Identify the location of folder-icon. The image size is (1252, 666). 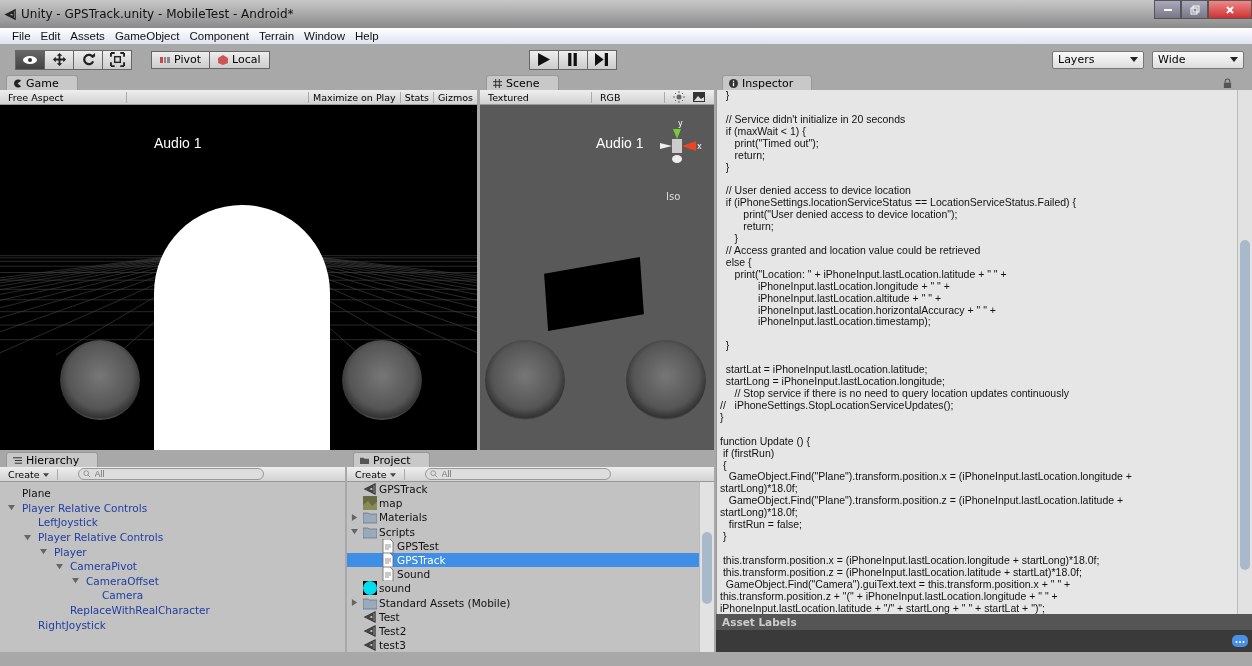
(364, 460).